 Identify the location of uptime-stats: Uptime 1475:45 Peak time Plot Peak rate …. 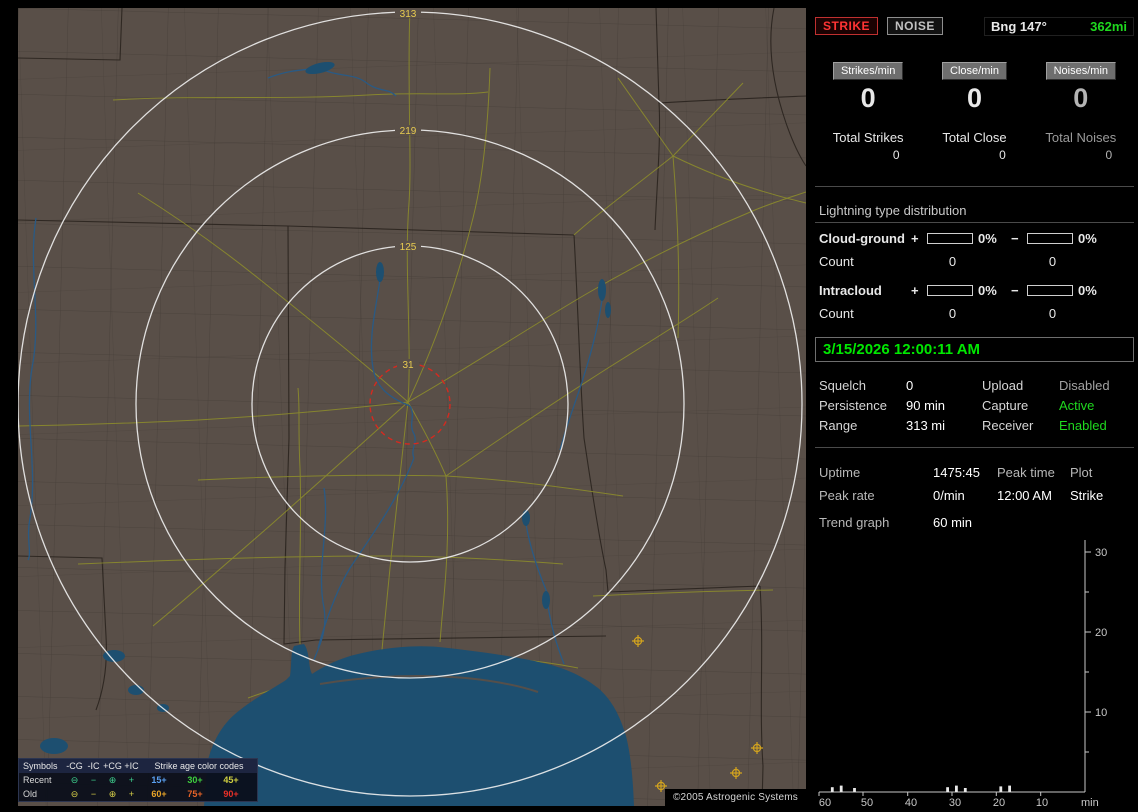
(974, 484).